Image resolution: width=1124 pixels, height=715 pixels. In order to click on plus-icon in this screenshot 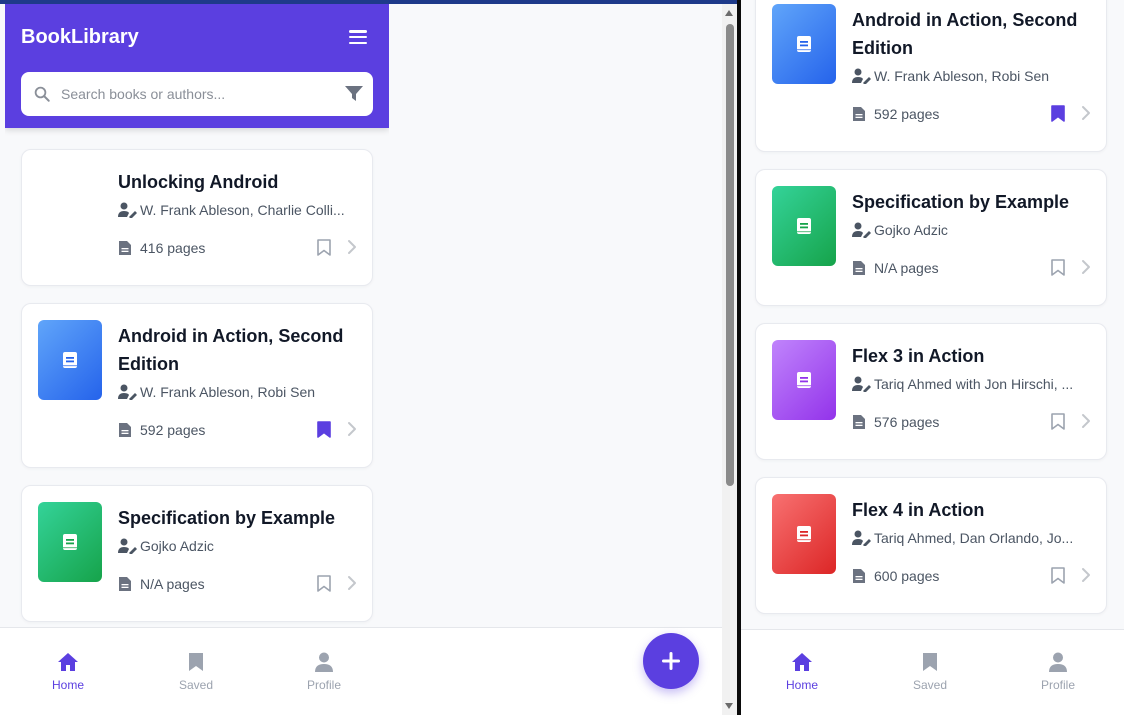, I will do `click(671, 661)`.